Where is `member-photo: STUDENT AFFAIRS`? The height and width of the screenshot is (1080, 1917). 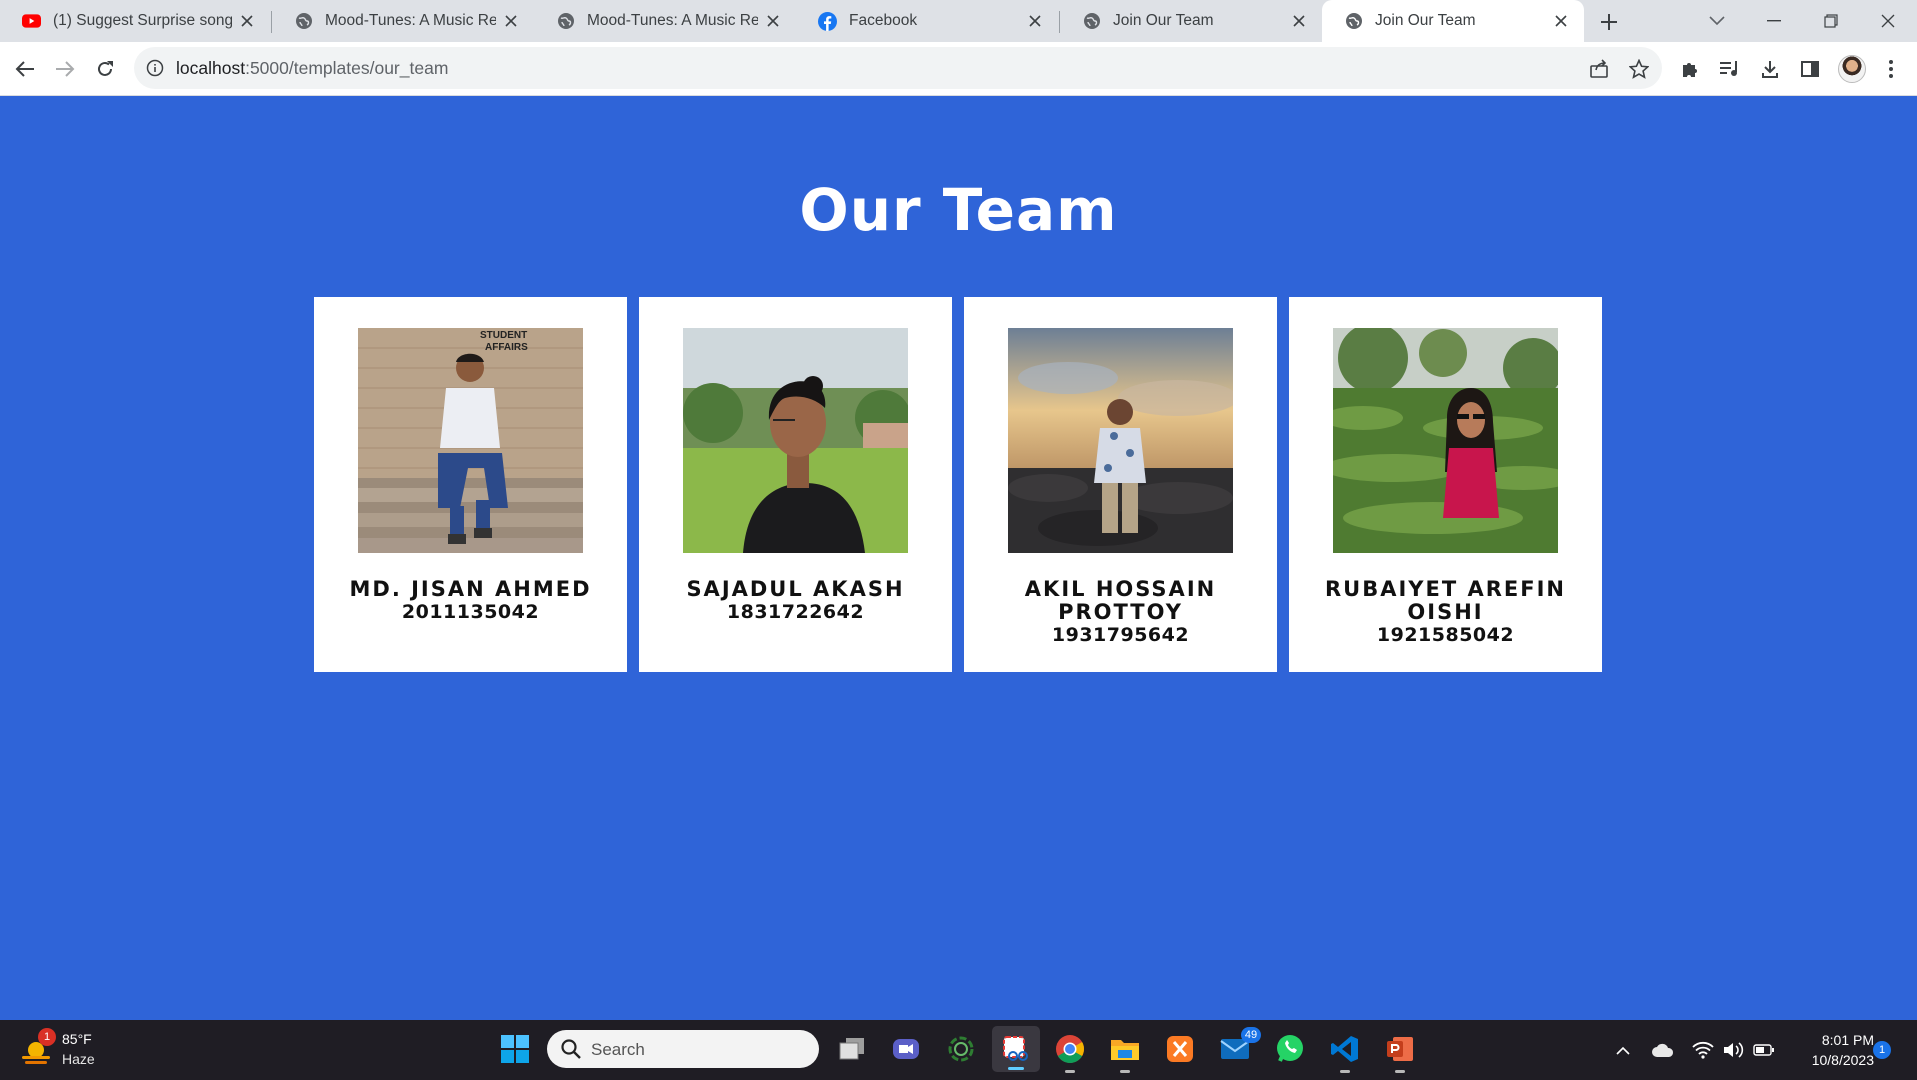
member-photo: STUDENT AFFAIRS is located at coordinates (470, 440).